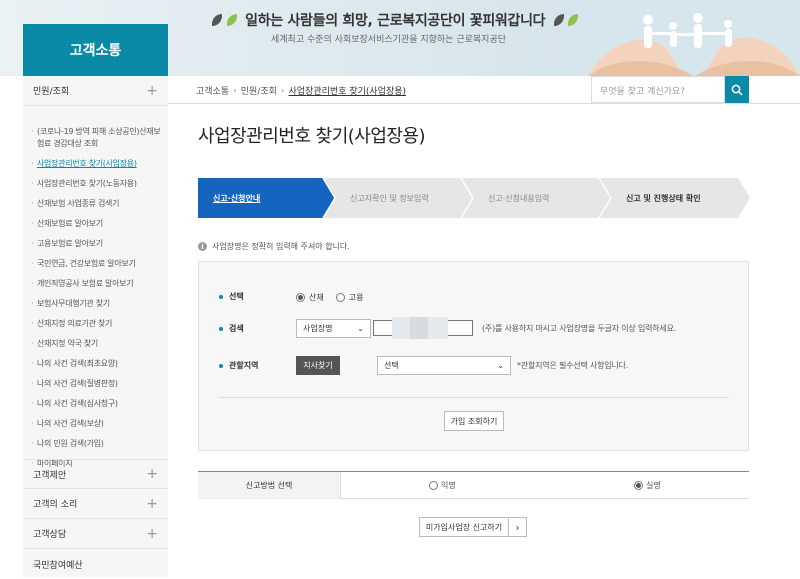 The image size is (800, 579). What do you see at coordinates (444, 365) in the screenshot?
I see `region-select: 선택 ⌄` at bounding box center [444, 365].